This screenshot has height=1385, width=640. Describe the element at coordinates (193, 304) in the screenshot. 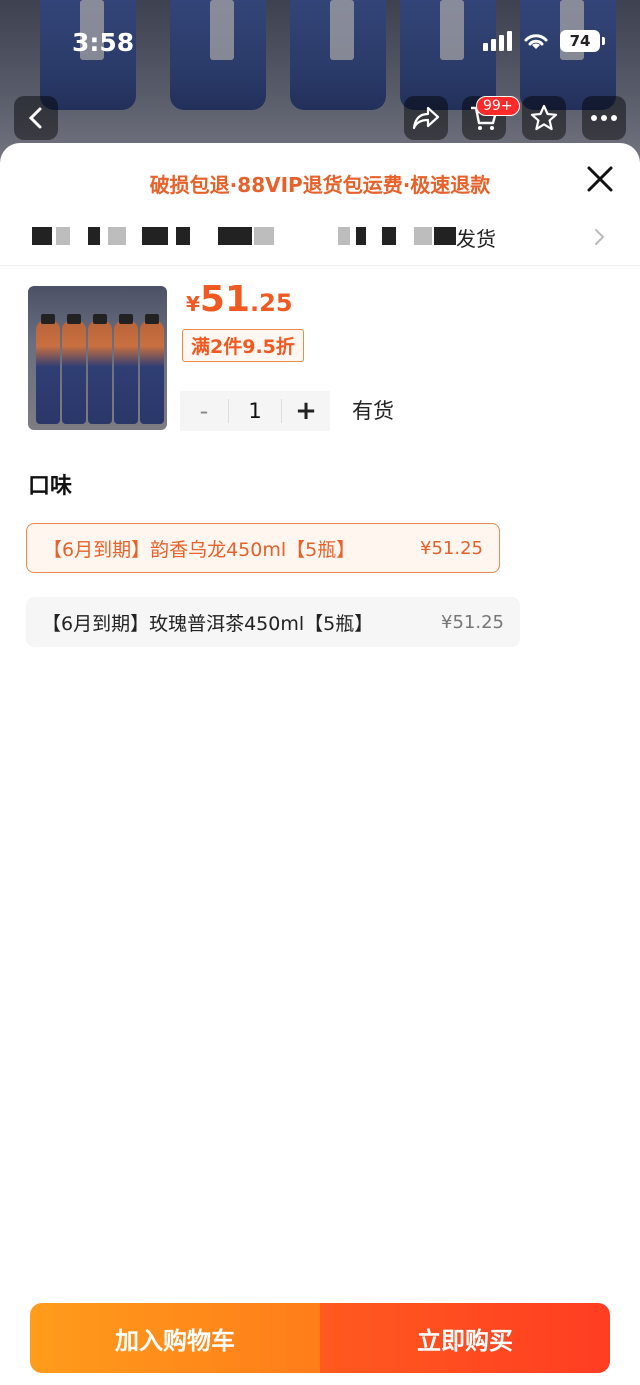

I see `currency-symbol: ¥` at that location.